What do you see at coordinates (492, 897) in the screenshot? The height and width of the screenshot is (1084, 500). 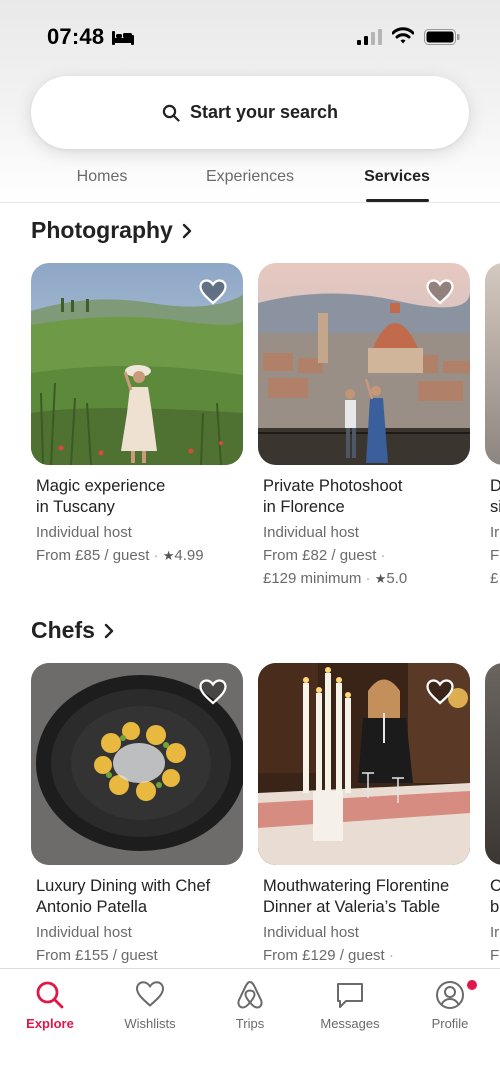 I see `card-title: C b` at bounding box center [492, 897].